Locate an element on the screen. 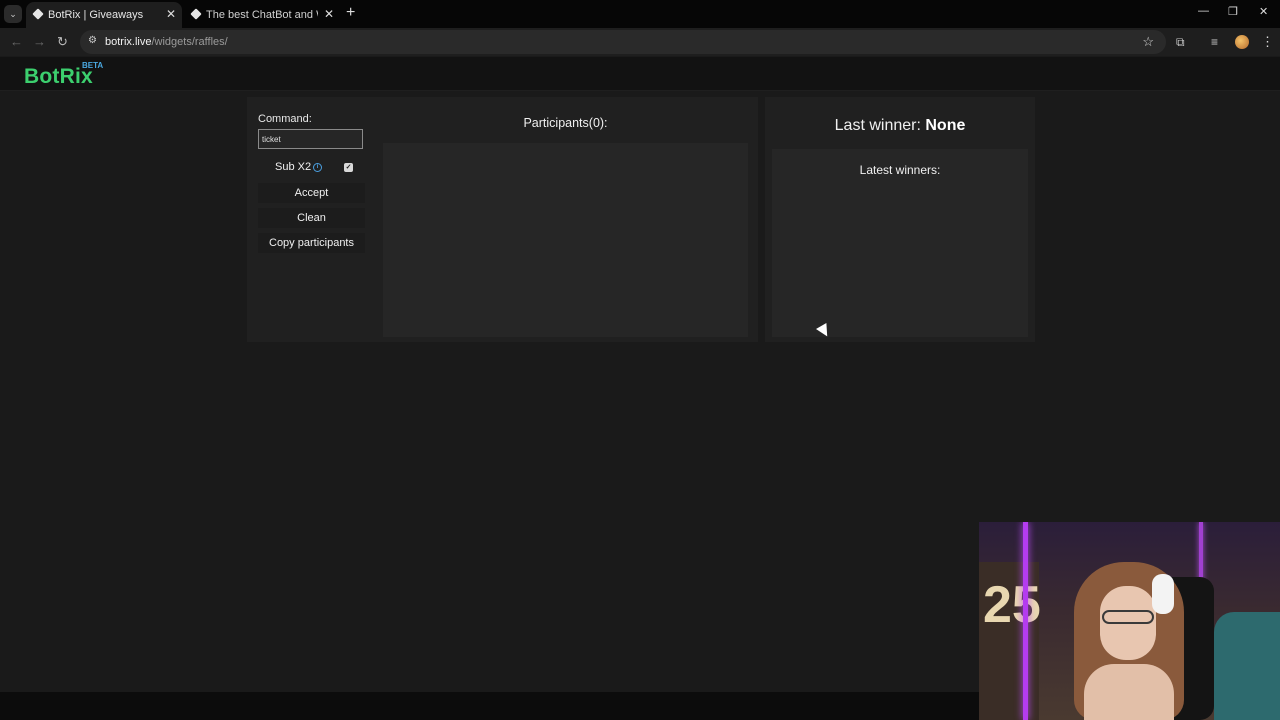 Image resolution: width=1280 pixels, height=720 pixels. tab-search-chevron-icon: ⌄ is located at coordinates (13, 14).